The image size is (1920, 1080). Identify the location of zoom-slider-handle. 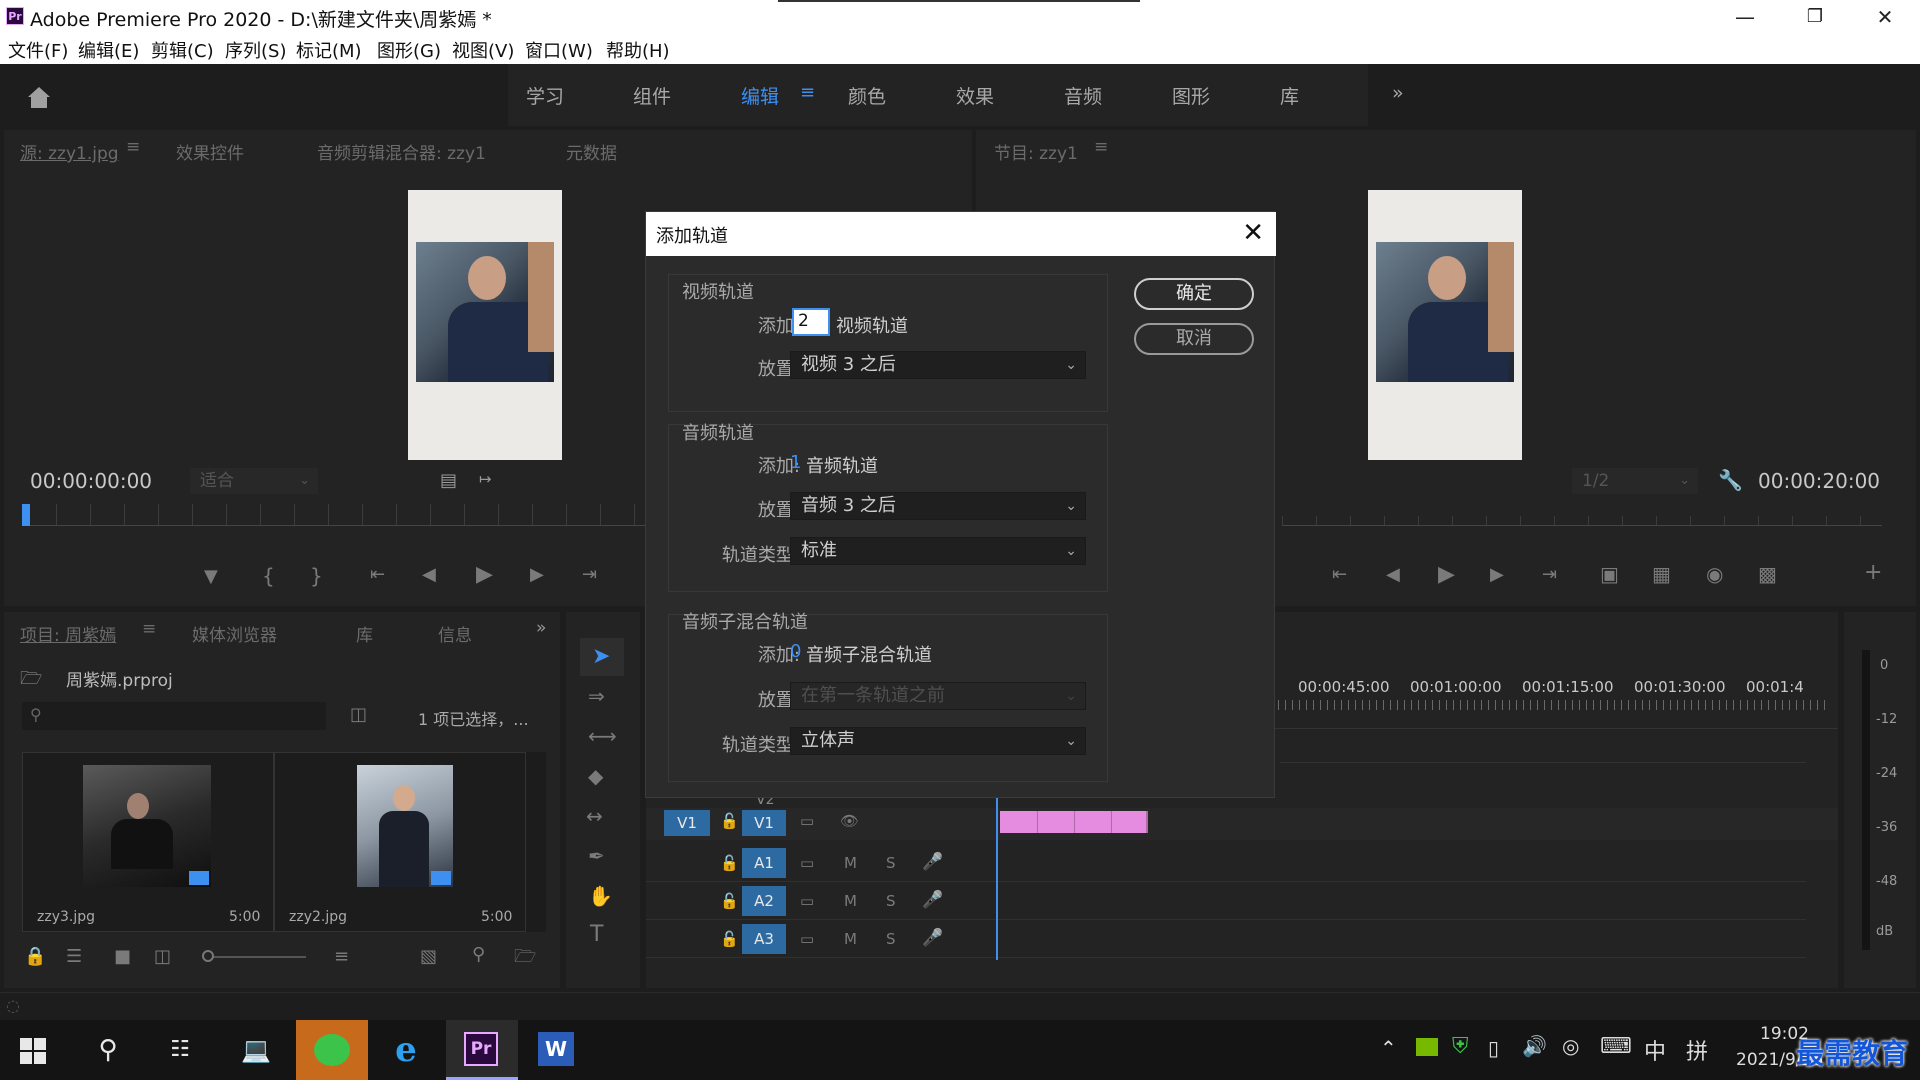
(208, 956).